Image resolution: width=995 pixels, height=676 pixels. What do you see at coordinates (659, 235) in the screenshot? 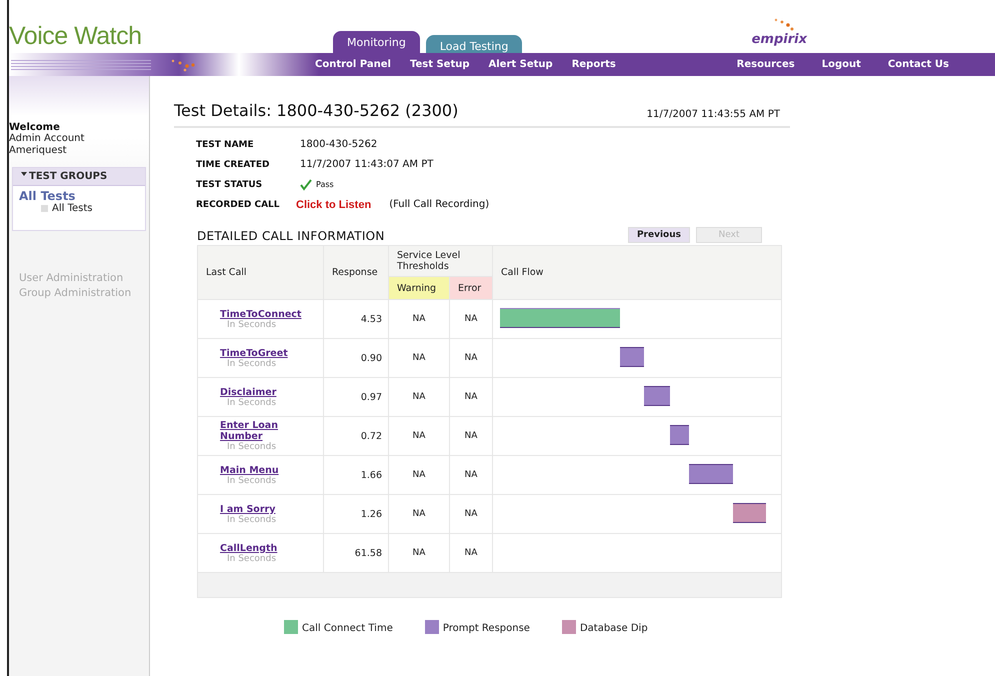
I see `pager-button: Previous` at bounding box center [659, 235].